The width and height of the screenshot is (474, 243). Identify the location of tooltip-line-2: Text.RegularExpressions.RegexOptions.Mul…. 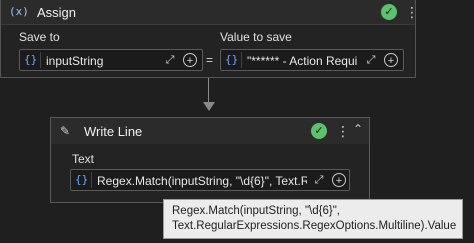
(314, 226).